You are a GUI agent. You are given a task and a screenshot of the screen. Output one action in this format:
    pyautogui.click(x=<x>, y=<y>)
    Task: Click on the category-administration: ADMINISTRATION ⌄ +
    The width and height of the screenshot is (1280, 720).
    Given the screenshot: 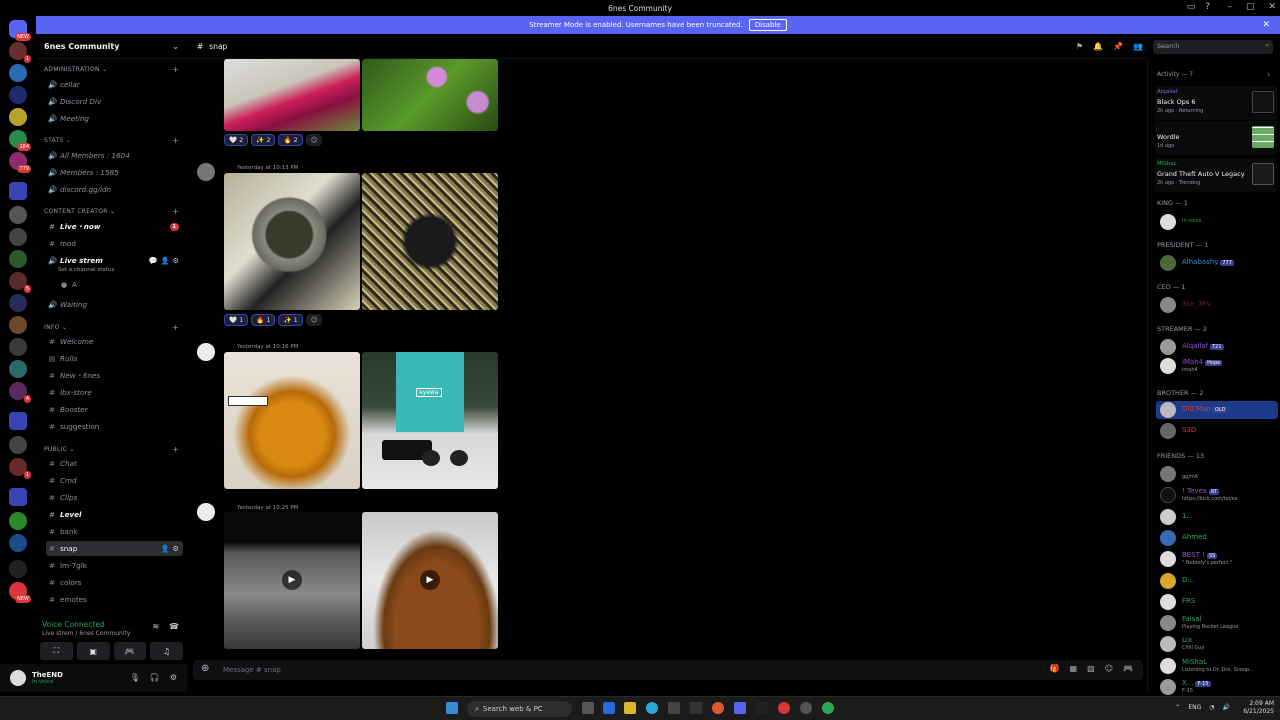 What is the action you would take?
    pyautogui.click(x=111, y=69)
    